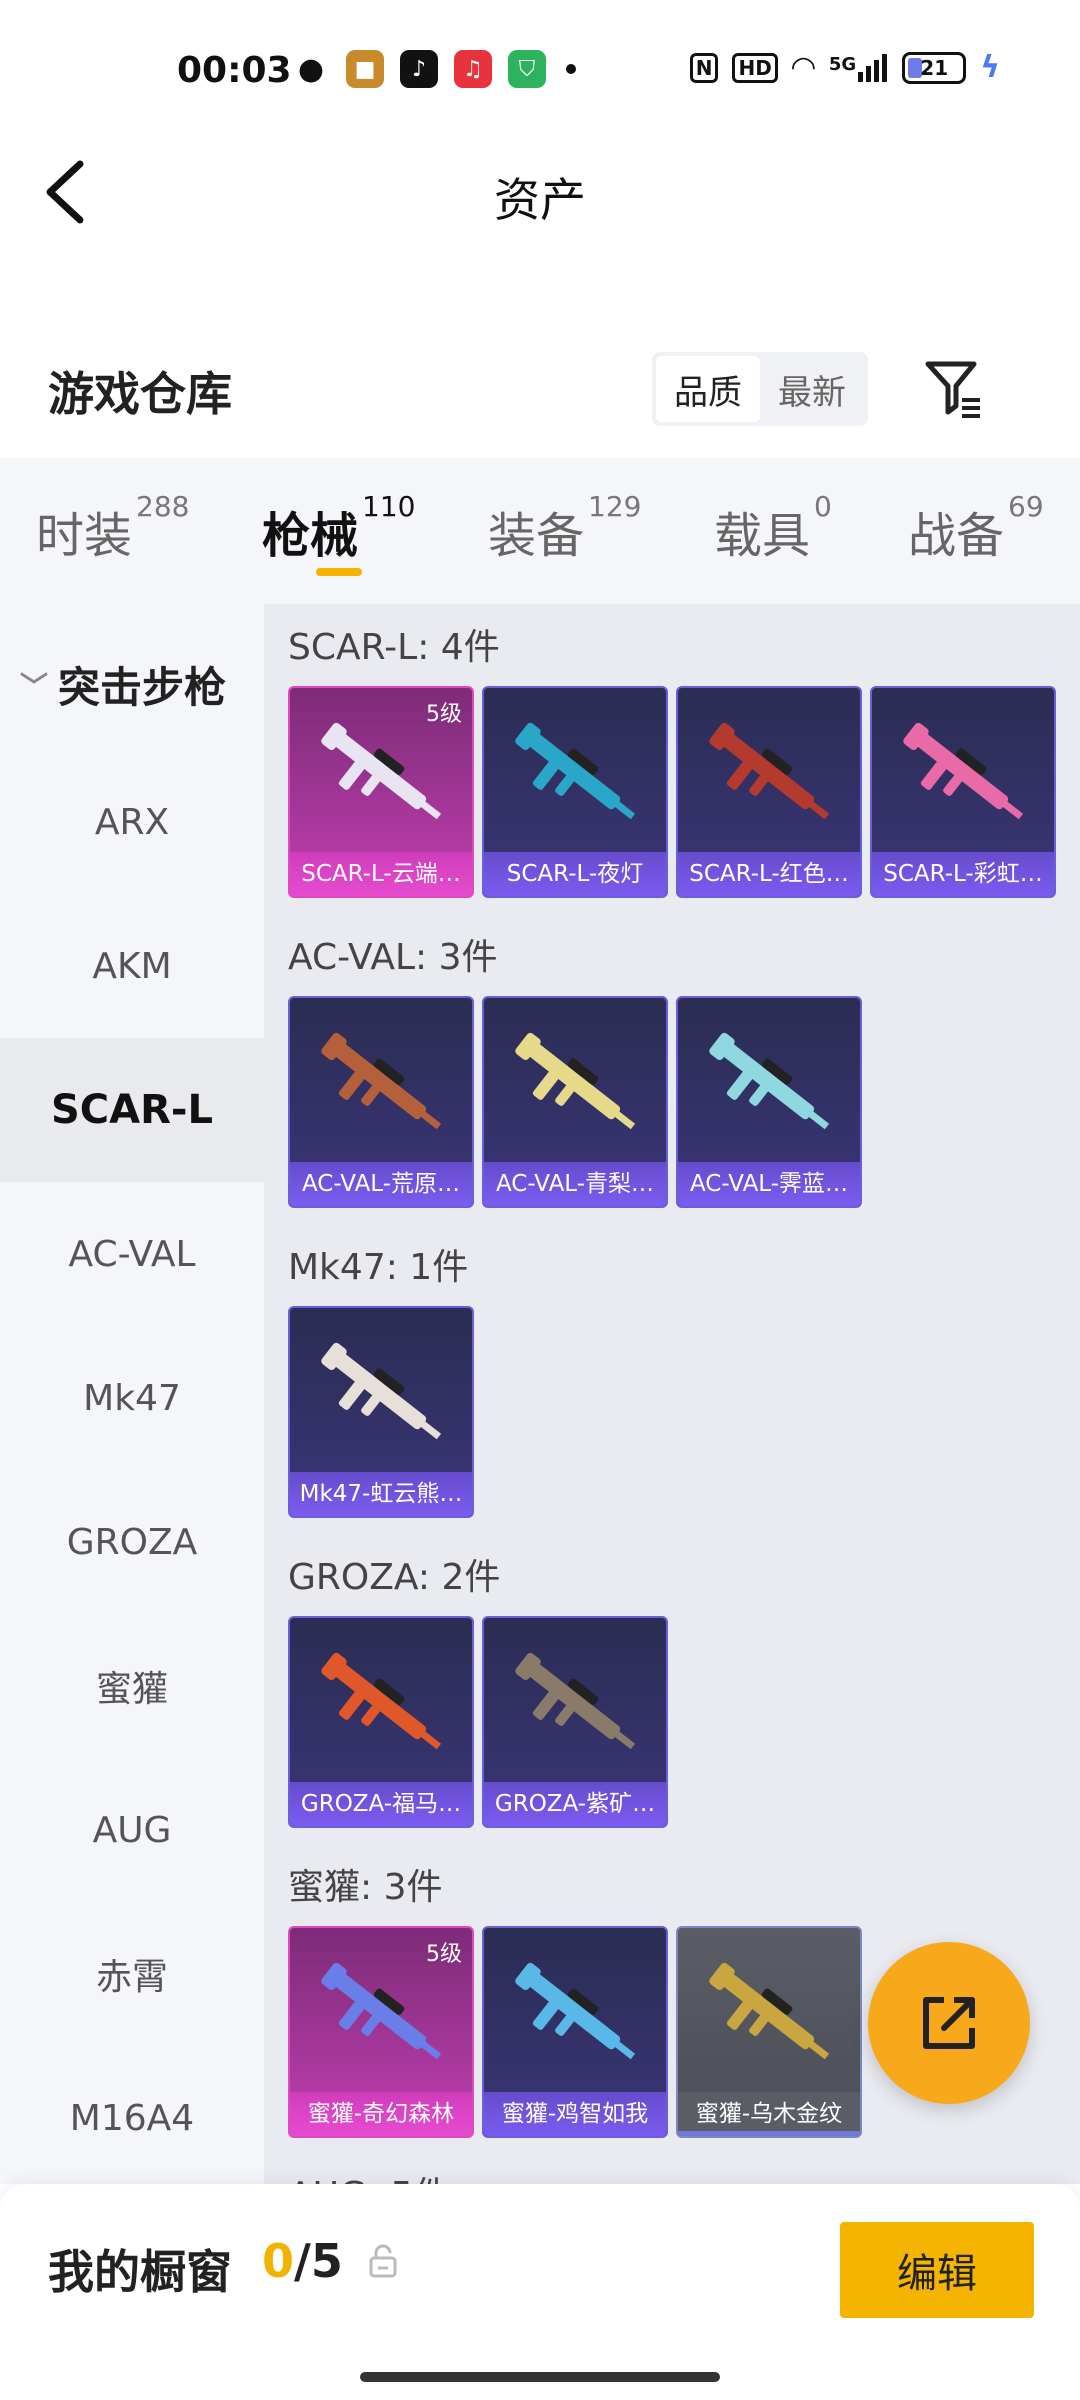 The image size is (1080, 2400). I want to click on sort-latest-option: 最新, so click(812, 389).